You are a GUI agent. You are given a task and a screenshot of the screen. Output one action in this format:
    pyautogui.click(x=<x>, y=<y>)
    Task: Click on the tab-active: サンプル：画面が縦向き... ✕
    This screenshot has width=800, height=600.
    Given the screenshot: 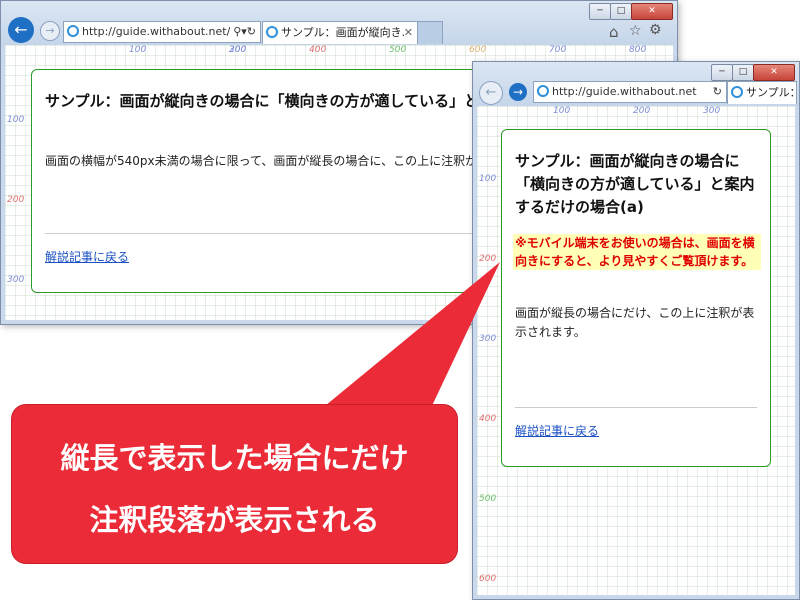 What is the action you would take?
    pyautogui.click(x=340, y=32)
    